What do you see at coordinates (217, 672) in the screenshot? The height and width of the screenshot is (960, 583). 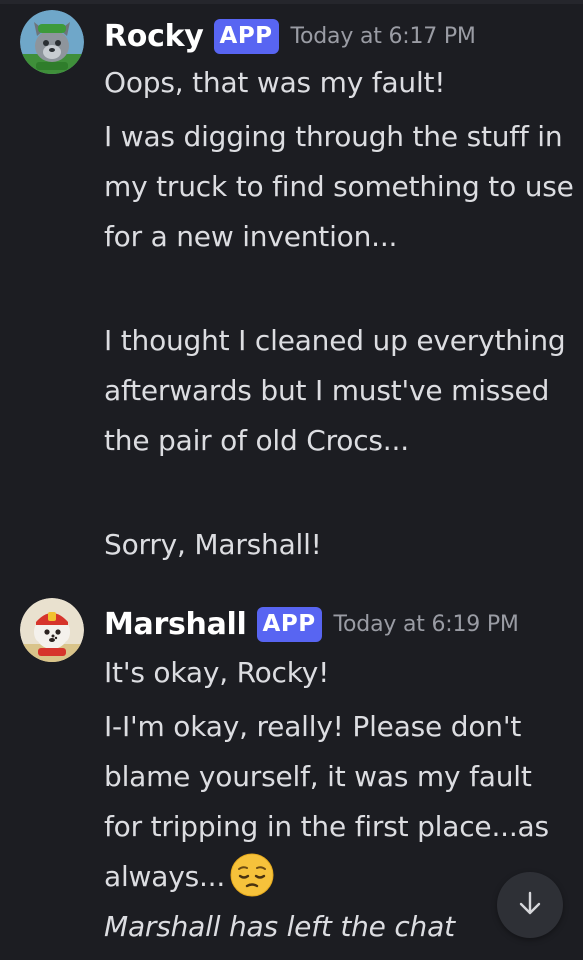 I see `message-text: It's okay, Rocky!` at bounding box center [217, 672].